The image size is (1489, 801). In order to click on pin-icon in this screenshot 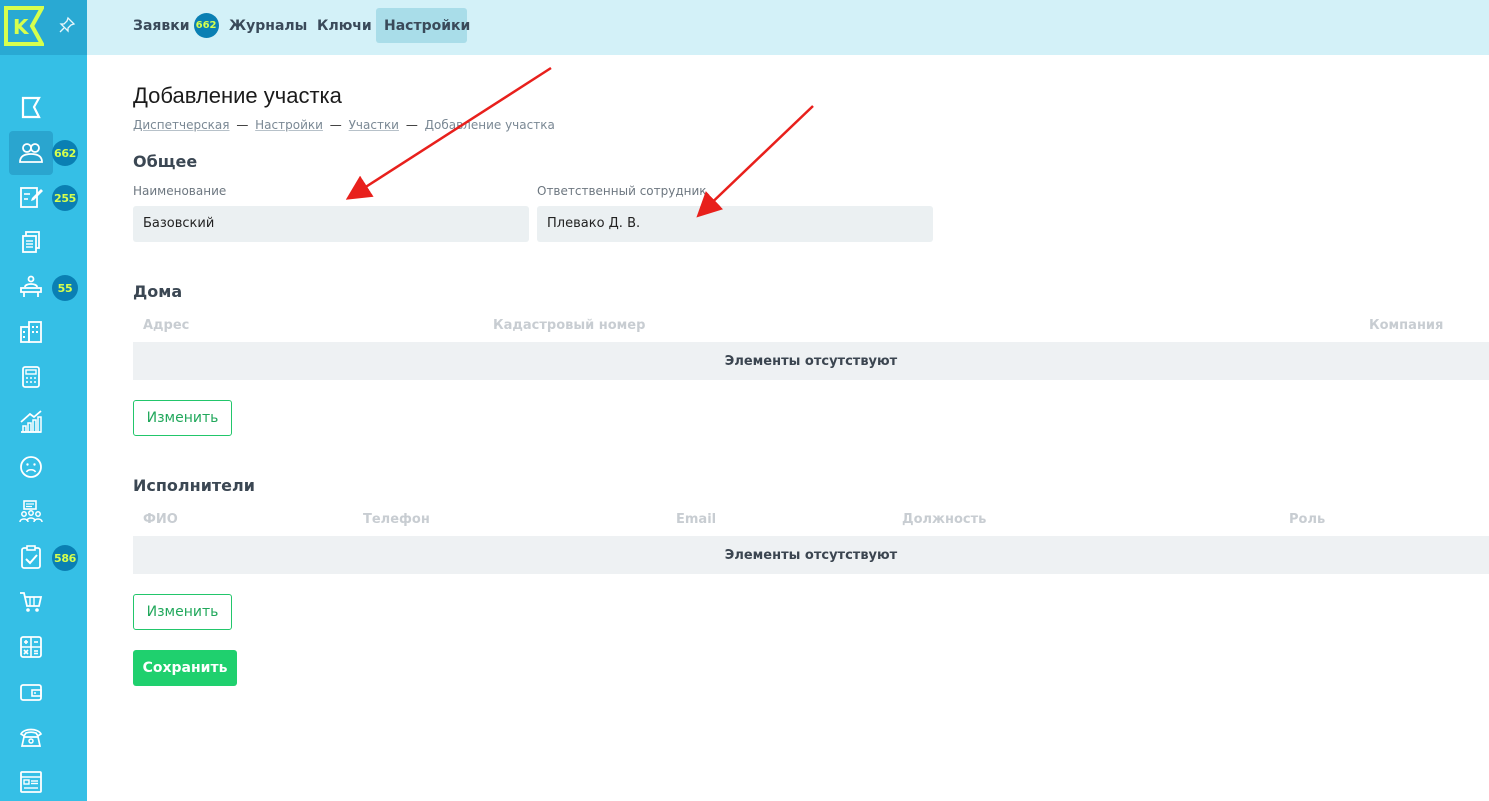, I will do `click(67, 25)`.